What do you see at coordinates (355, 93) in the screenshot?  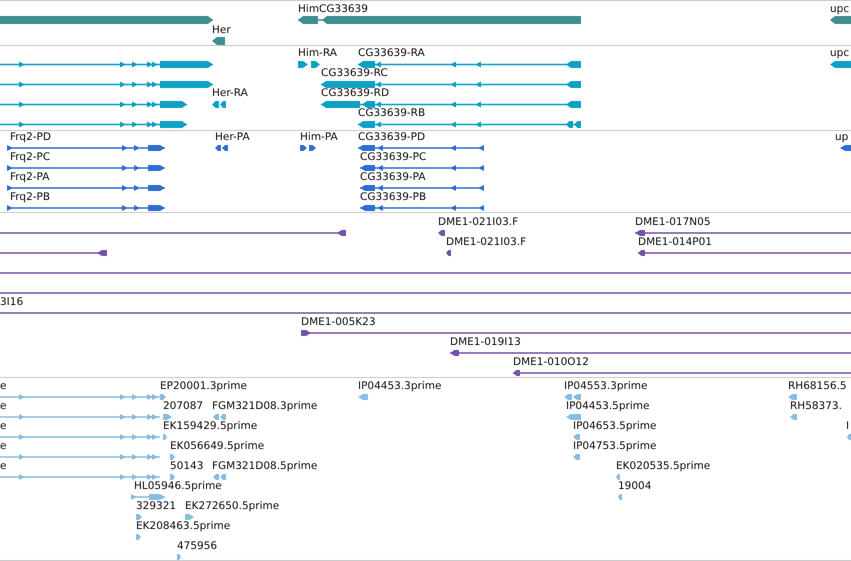 I see `feature-label: CG33639-RD` at bounding box center [355, 93].